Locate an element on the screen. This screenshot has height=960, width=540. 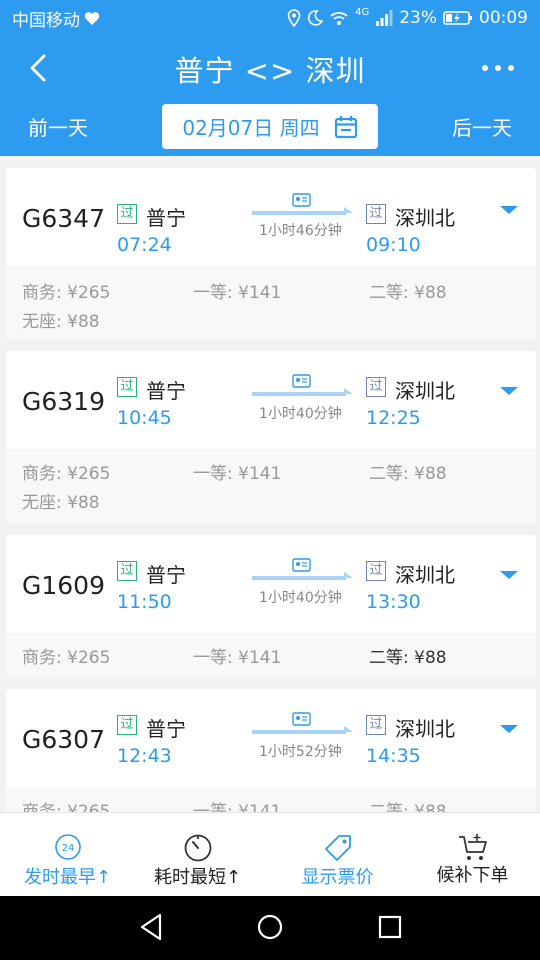
wifi-icon is located at coordinates (339, 18).